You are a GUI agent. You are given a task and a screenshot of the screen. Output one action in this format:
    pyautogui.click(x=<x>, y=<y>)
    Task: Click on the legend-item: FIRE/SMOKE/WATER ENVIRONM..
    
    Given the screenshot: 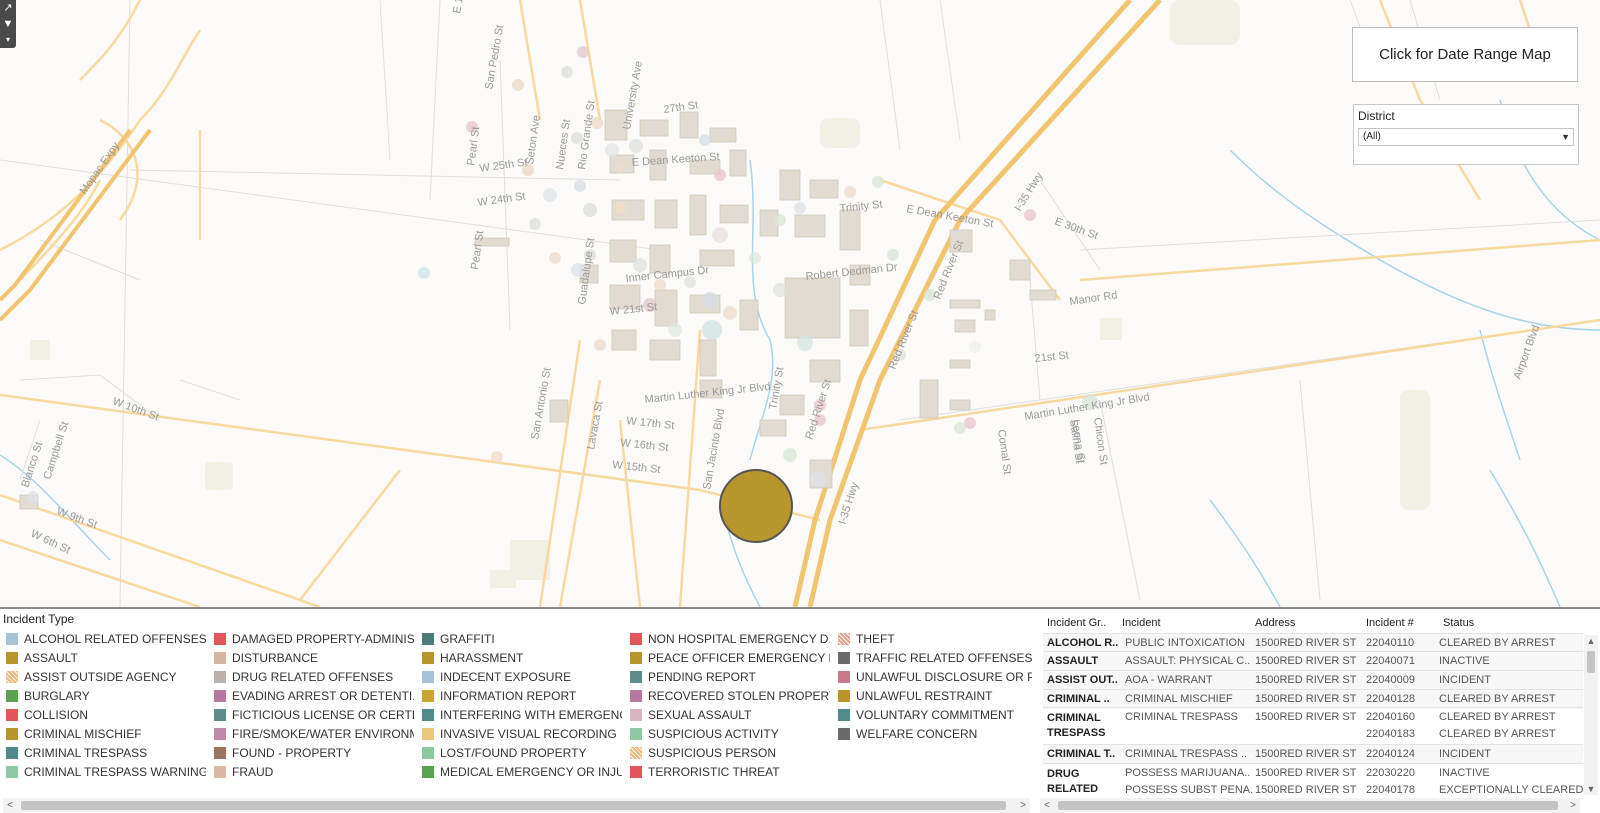 What is the action you would take?
    pyautogui.click(x=314, y=733)
    